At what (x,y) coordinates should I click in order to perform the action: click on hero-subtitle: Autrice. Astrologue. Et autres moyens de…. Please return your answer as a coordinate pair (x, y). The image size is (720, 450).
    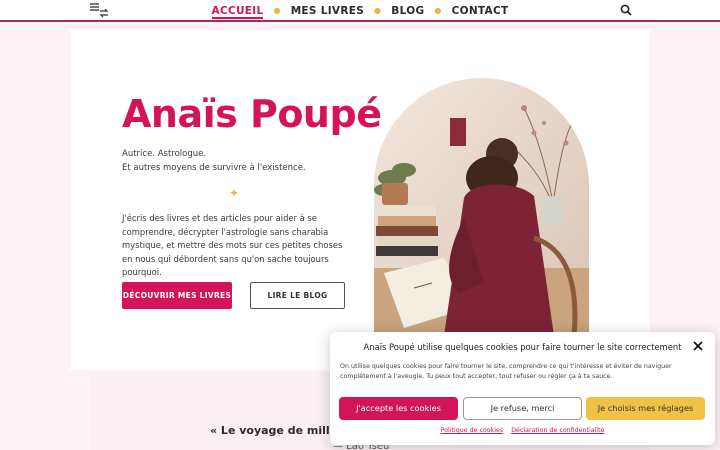
    Looking at the image, I should click on (214, 161).